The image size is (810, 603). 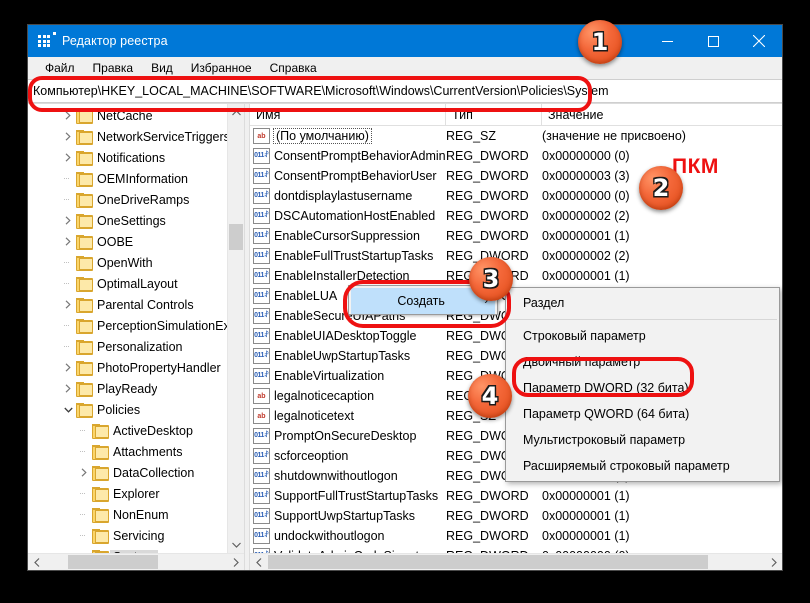 What do you see at coordinates (136, 430) in the screenshot?
I see `tree-item-activedesktop: ActiveDesktop` at bounding box center [136, 430].